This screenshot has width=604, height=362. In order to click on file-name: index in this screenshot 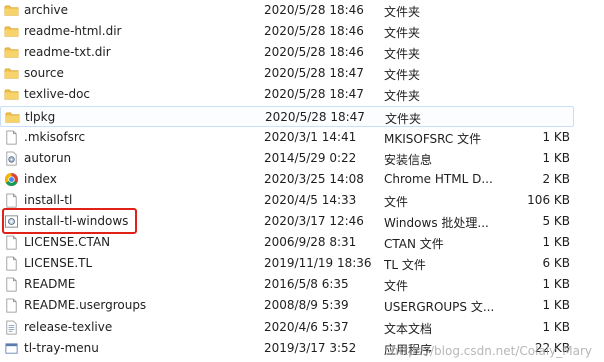, I will do `click(40, 178)`.